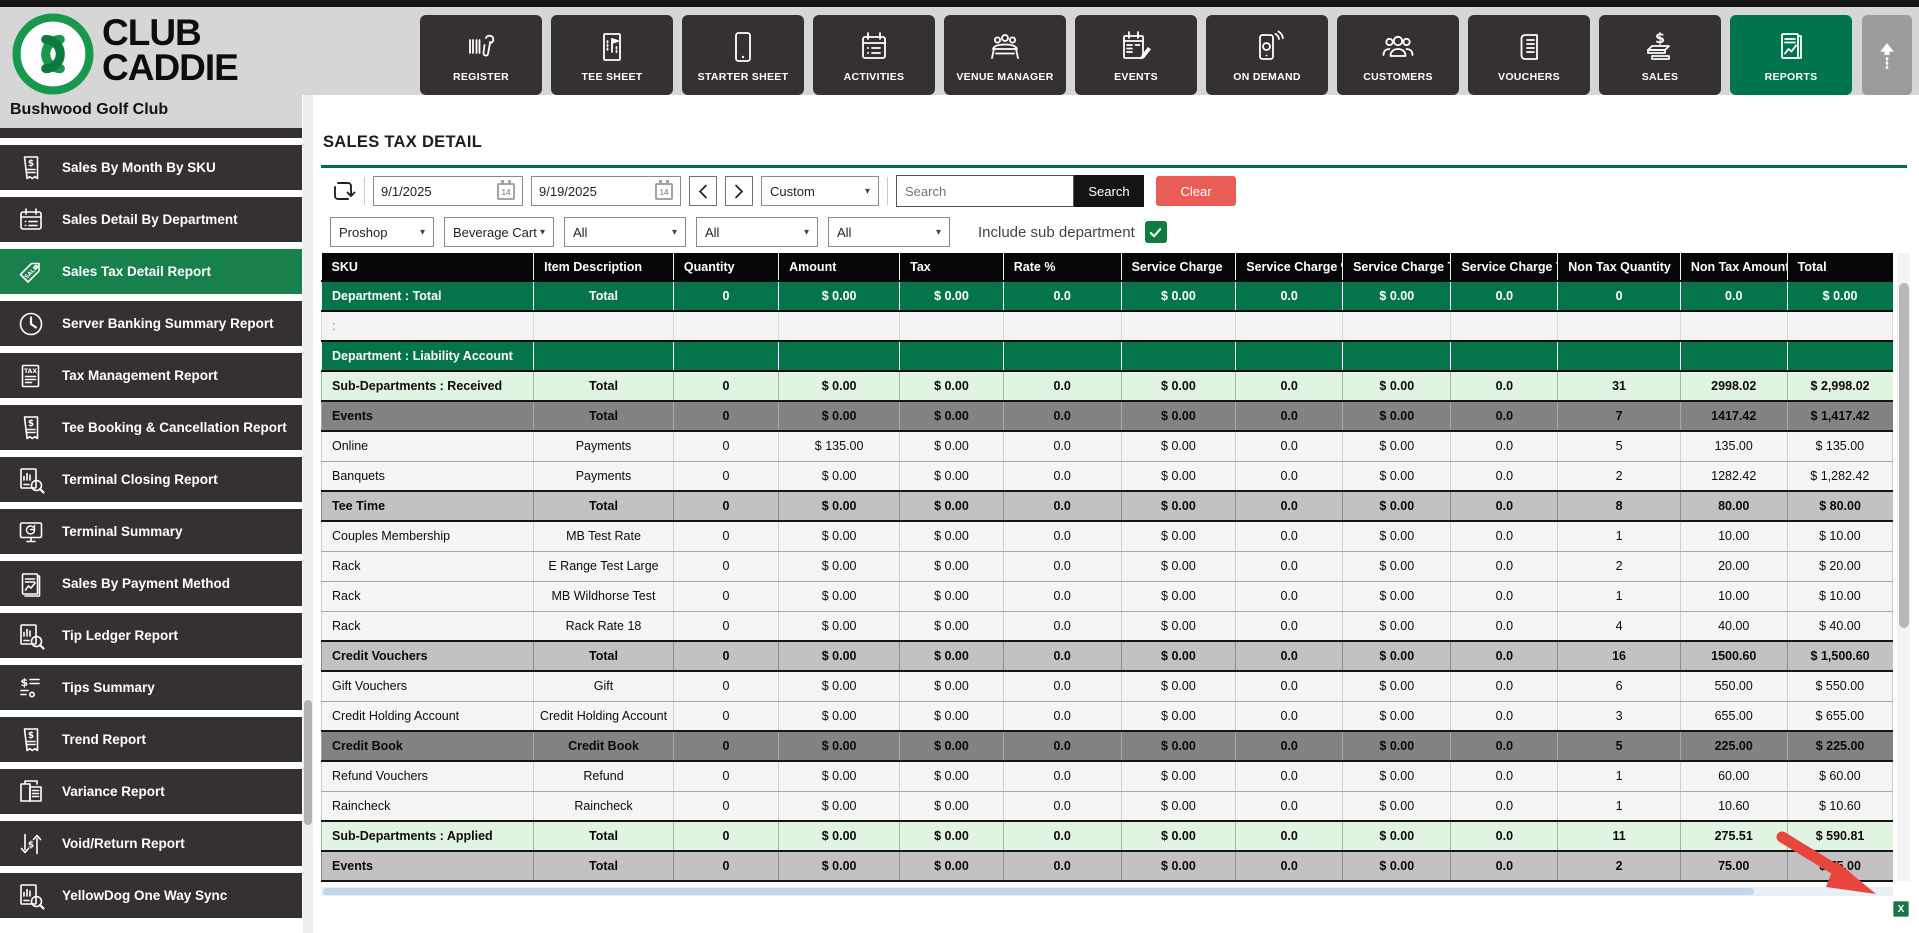  What do you see at coordinates (806, 232) in the screenshot?
I see `chevron-down-icon: ▾` at bounding box center [806, 232].